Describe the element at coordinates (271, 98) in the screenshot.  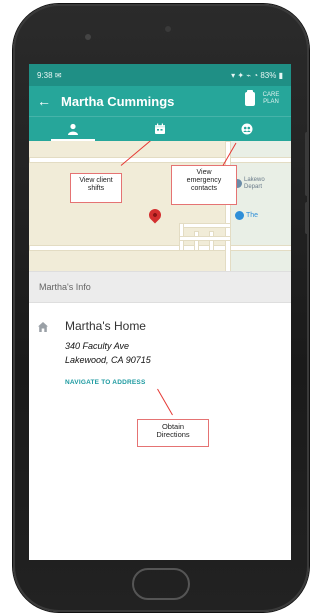
I see `care-plan-label: CARE PLAN` at that location.